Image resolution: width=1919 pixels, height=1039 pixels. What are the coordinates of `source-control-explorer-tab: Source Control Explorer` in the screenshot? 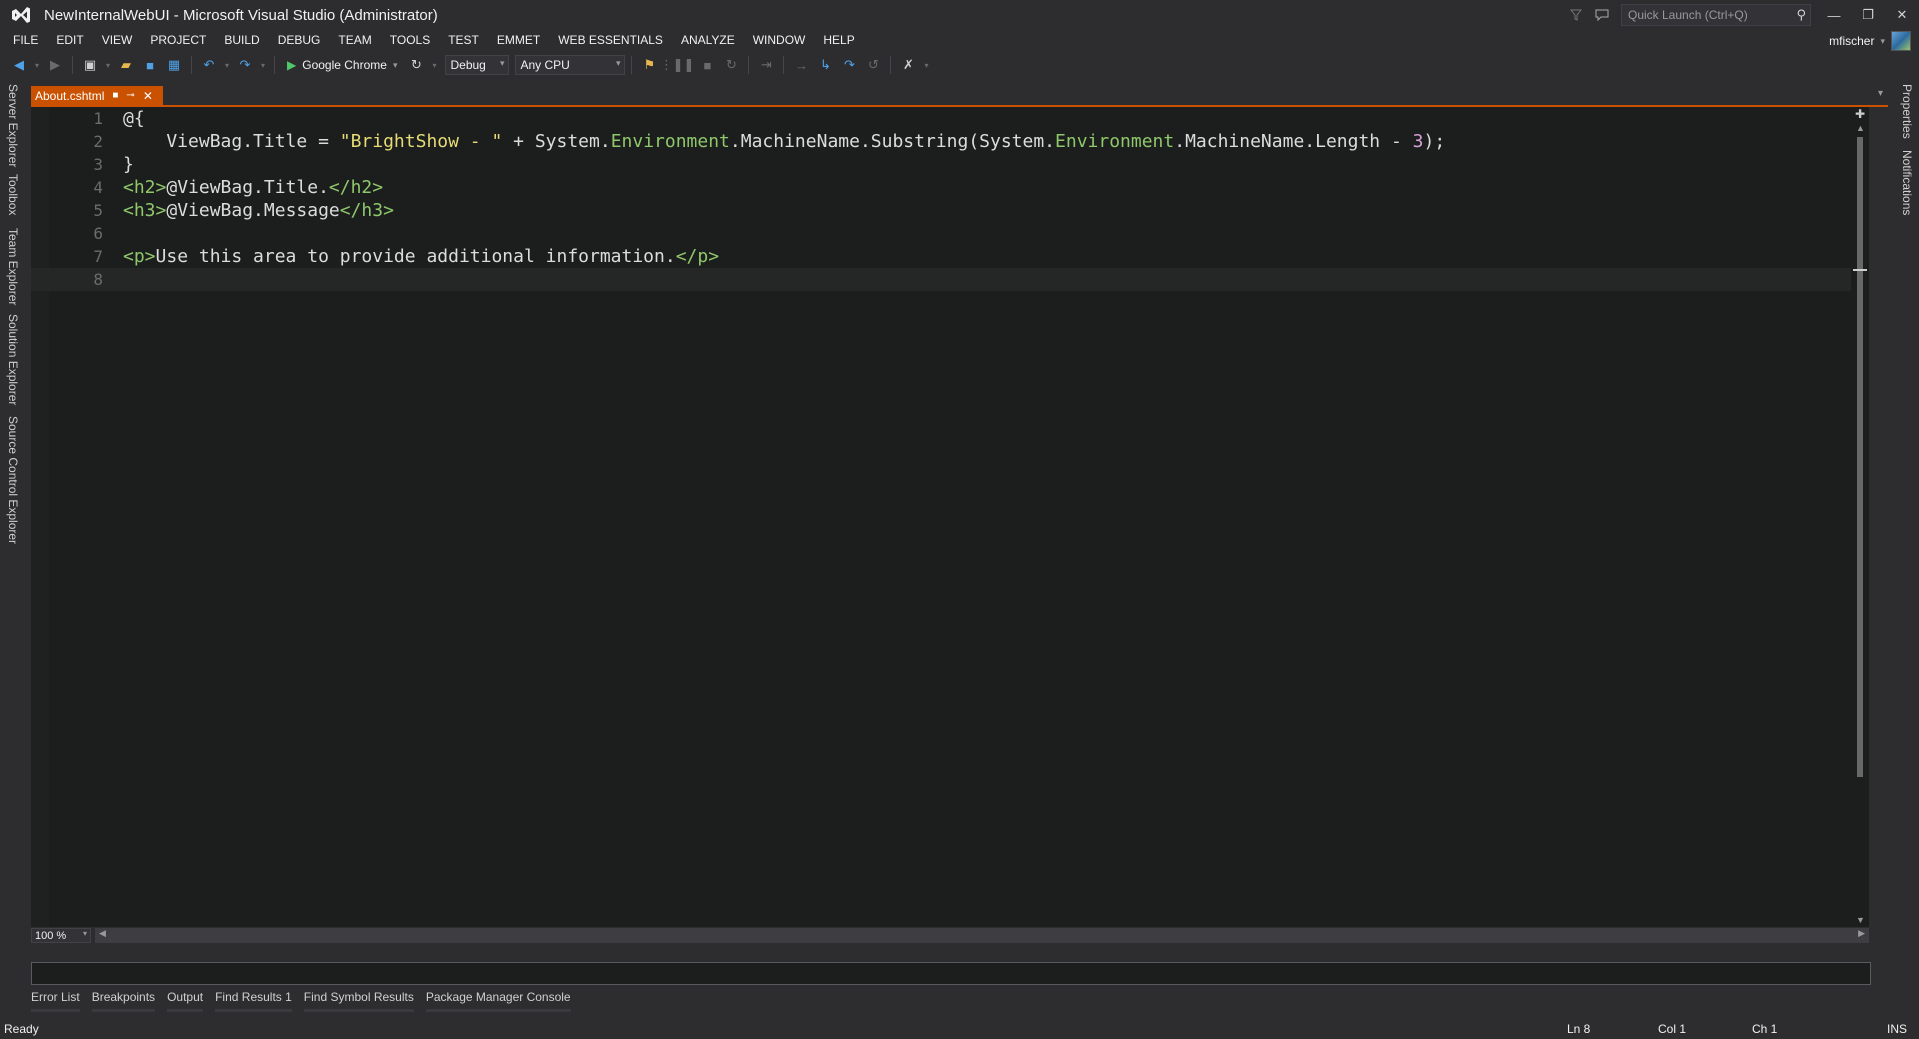 It's located at (13, 480).